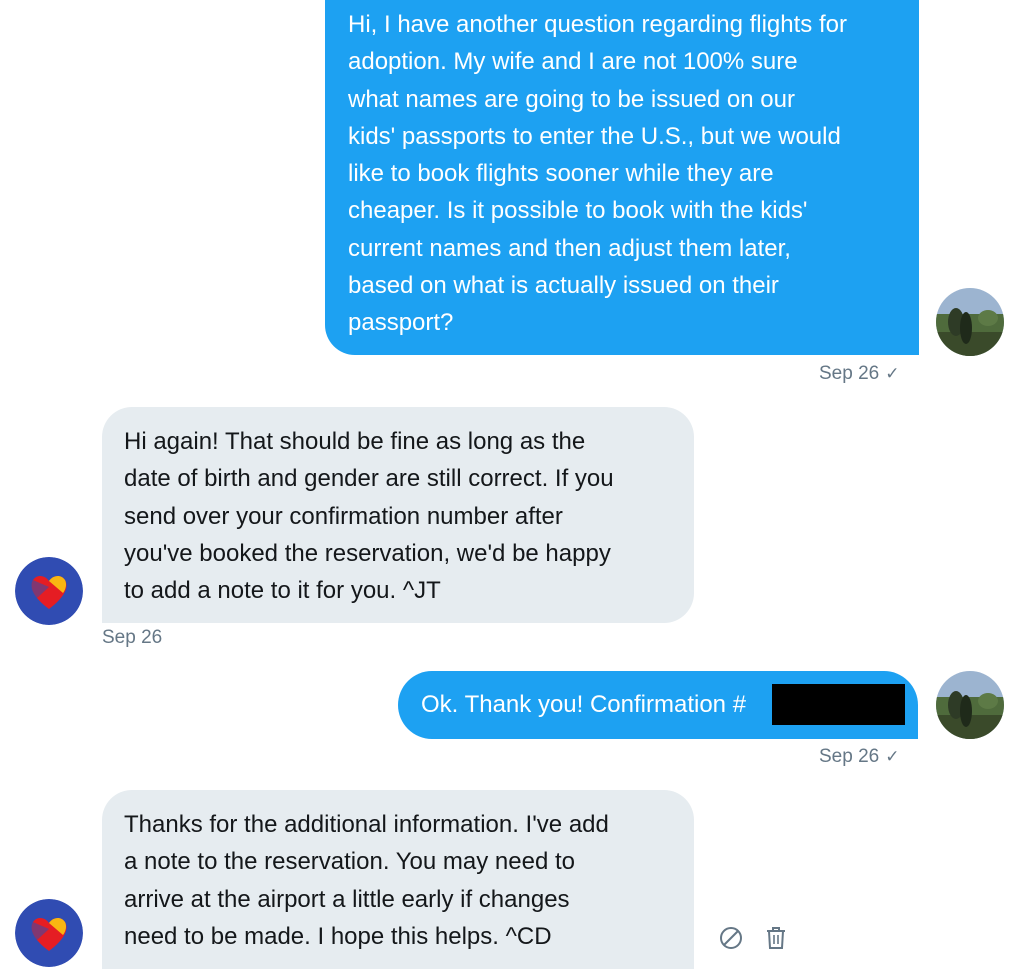 The image size is (1024, 969). Describe the element at coordinates (132, 637) in the screenshot. I see `message-timestamp: Sep 26` at that location.